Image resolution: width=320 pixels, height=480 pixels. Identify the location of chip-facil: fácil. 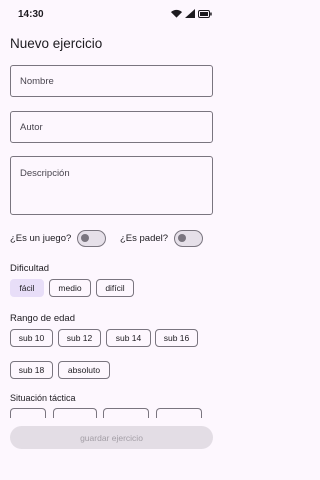
(27, 288).